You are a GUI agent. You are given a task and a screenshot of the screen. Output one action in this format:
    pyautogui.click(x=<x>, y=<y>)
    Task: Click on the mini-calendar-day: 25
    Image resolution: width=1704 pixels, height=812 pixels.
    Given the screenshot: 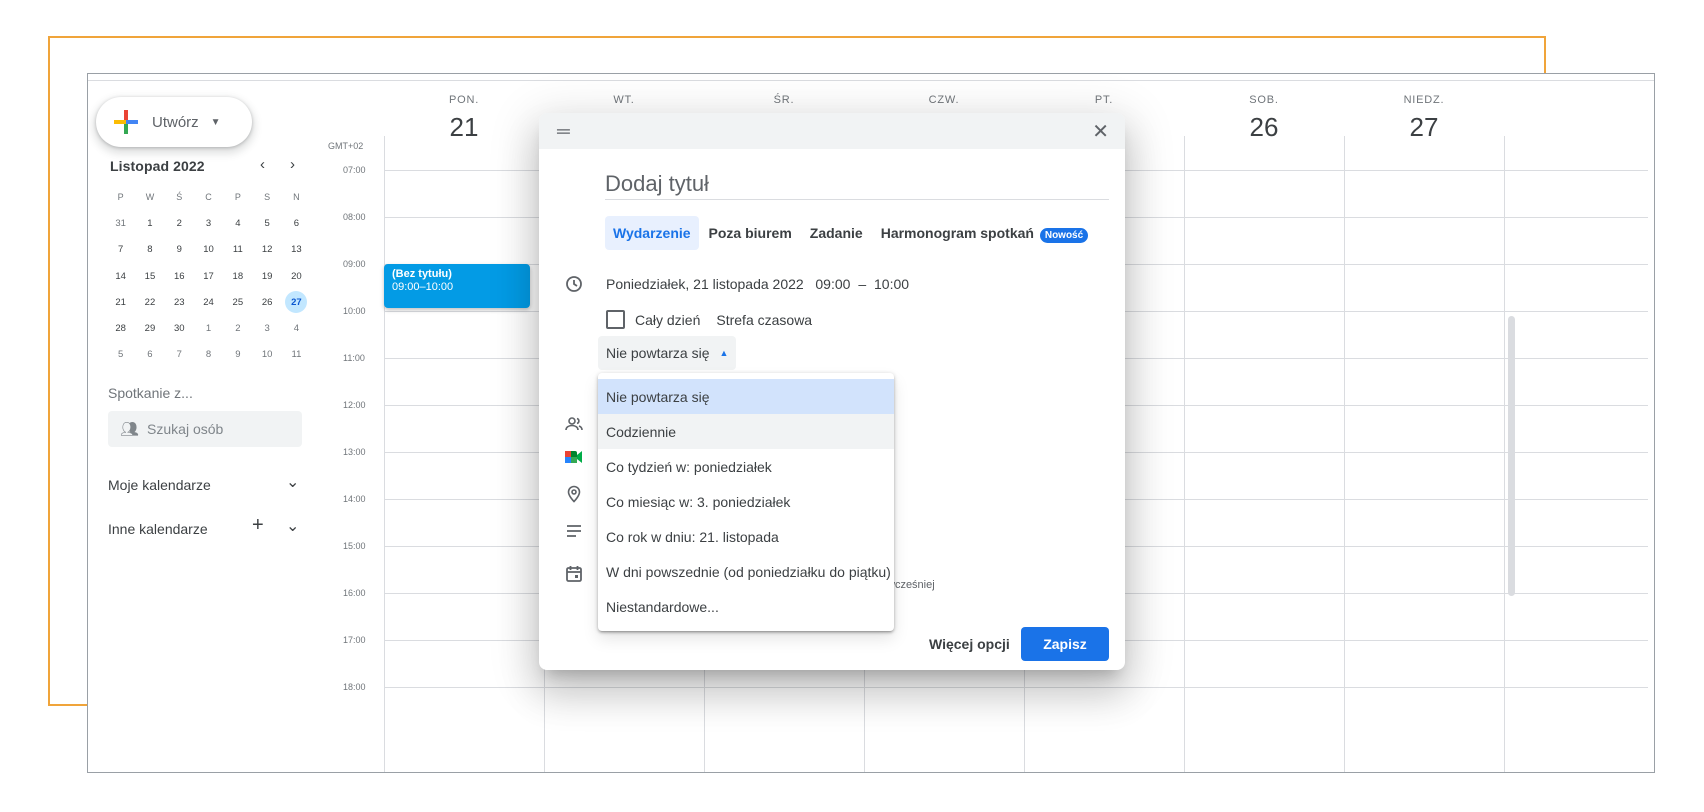 What is the action you would take?
    pyautogui.click(x=237, y=302)
    